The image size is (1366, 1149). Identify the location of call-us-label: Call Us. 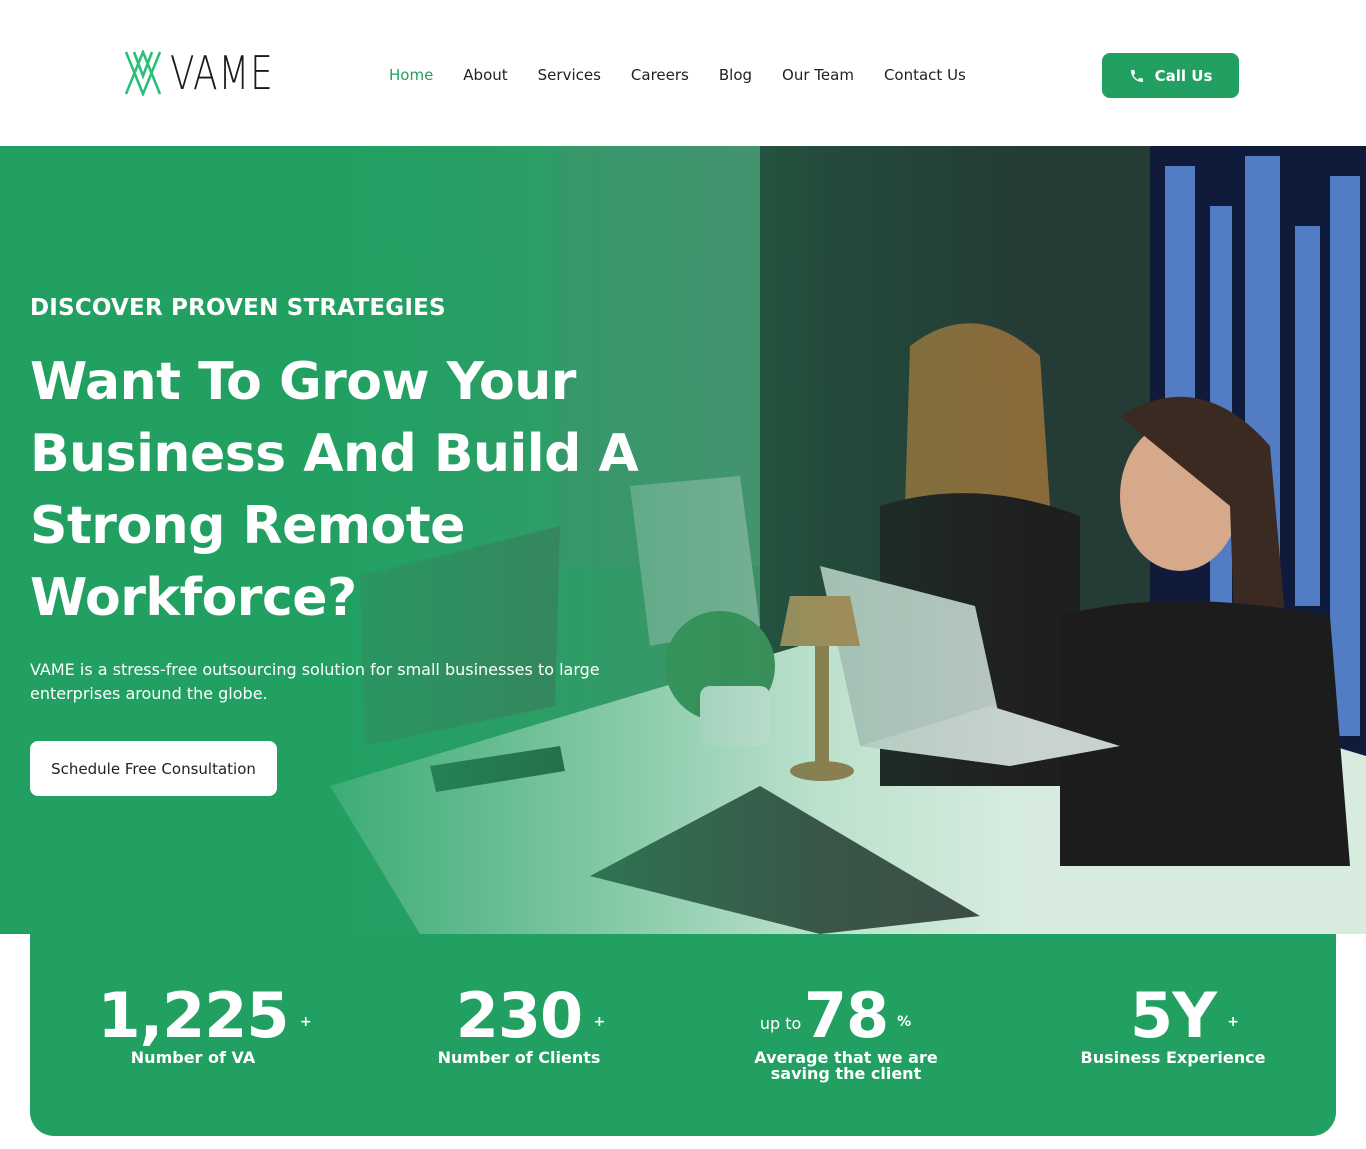
(1183, 75).